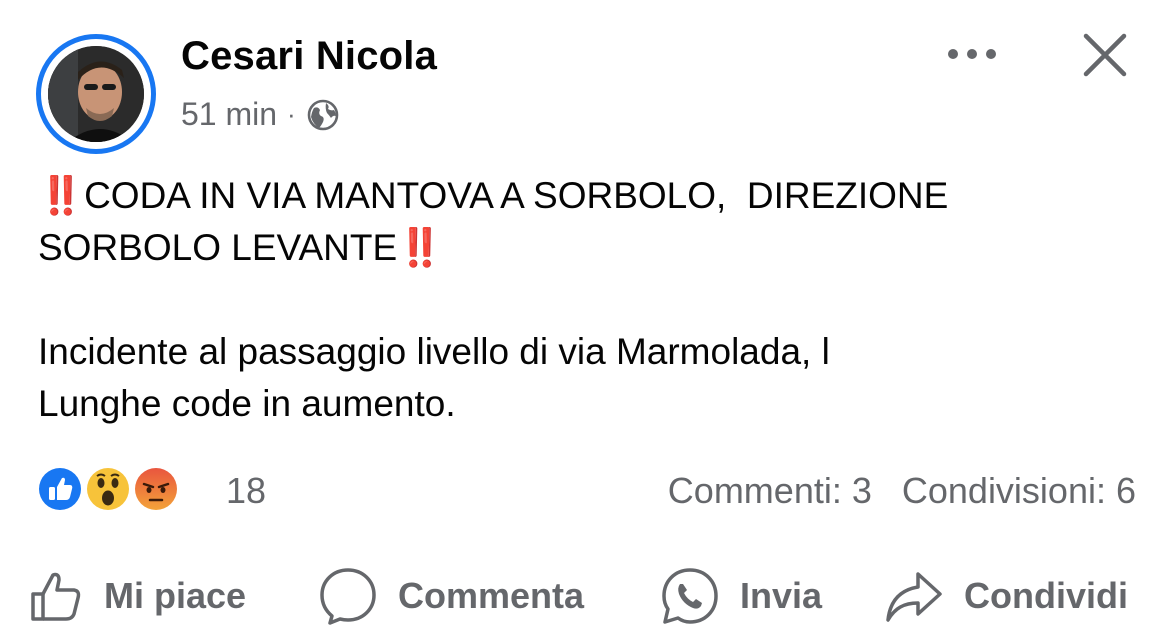 The width and height of the screenshot is (1170, 639). I want to click on engagement-stats: Commenti: 3 Condivisioni: 6, so click(902, 491).